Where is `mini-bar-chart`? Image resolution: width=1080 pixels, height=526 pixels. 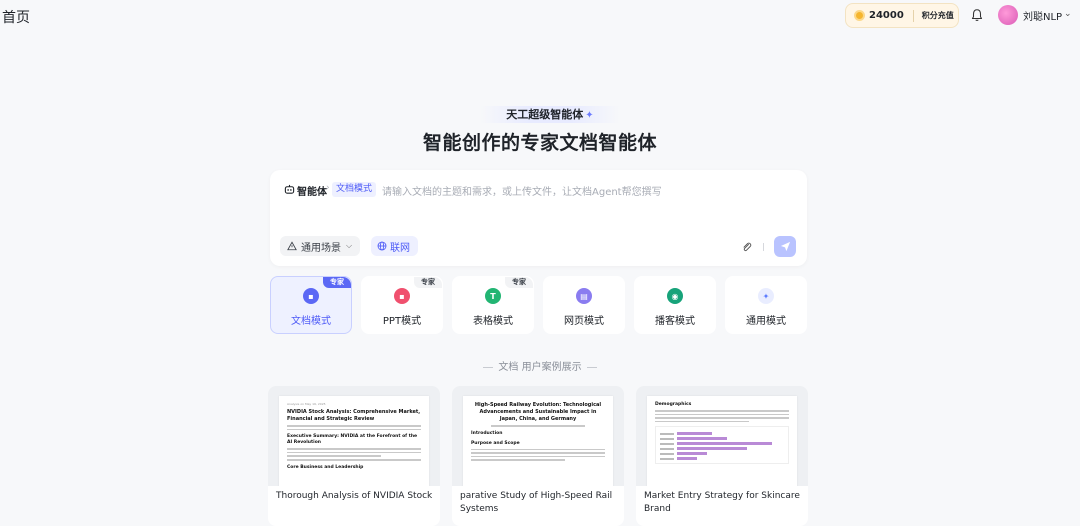 mini-bar-chart is located at coordinates (722, 445).